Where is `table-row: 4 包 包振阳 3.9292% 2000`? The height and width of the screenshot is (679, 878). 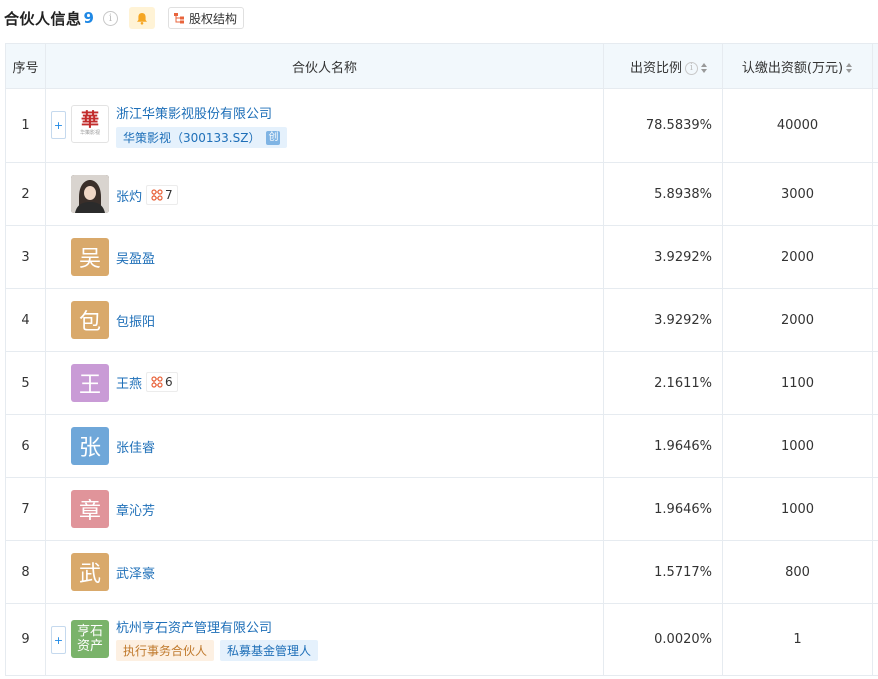
table-row: 4 包 包振阳 3.9292% 2000 is located at coordinates (441, 320).